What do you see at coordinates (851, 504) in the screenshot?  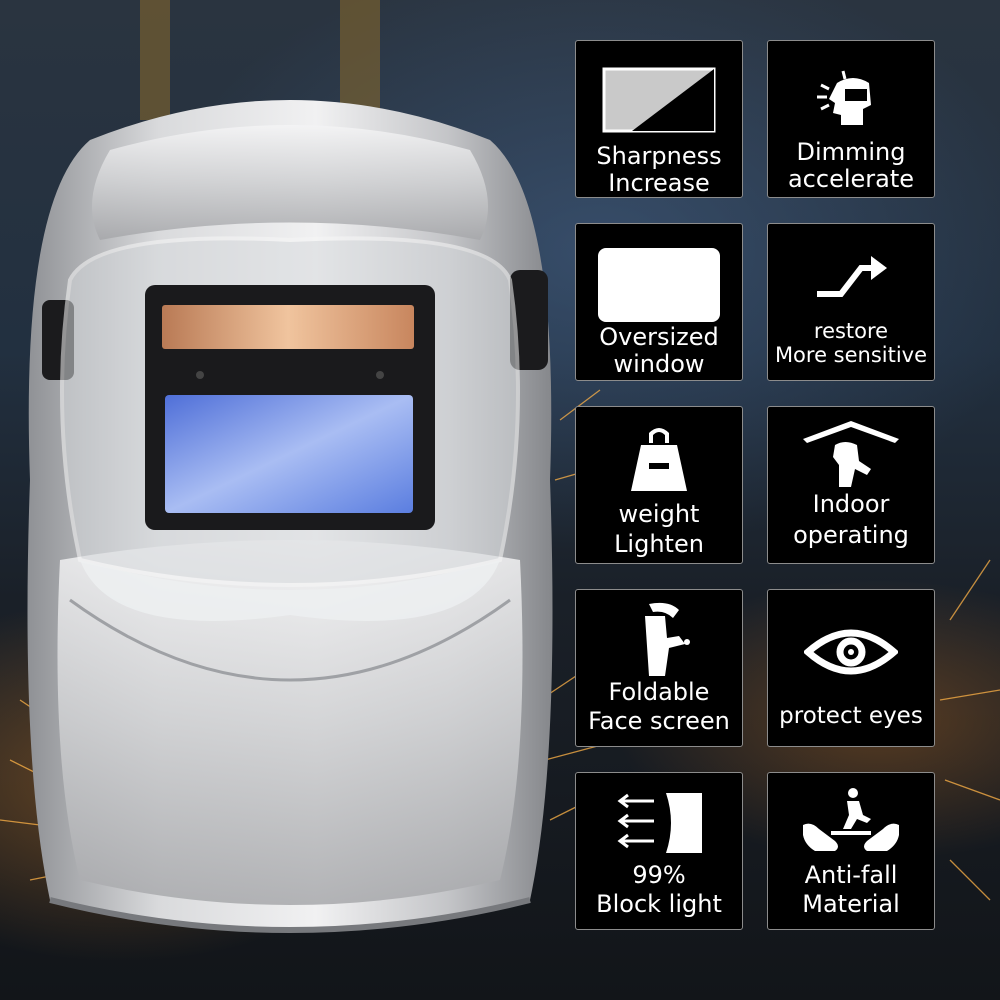 I see `tile-caption-line: Indoor` at bounding box center [851, 504].